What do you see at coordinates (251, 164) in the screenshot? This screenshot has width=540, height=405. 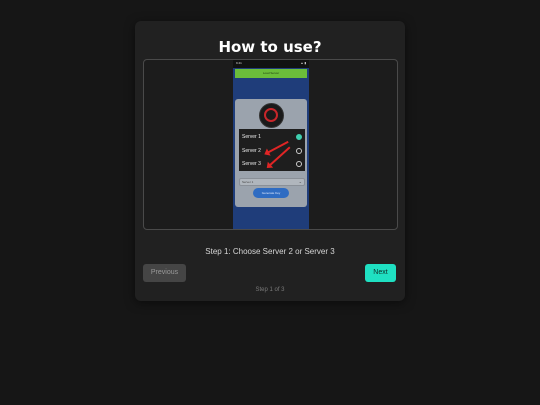 I see `server-option-label: Server 3` at bounding box center [251, 164].